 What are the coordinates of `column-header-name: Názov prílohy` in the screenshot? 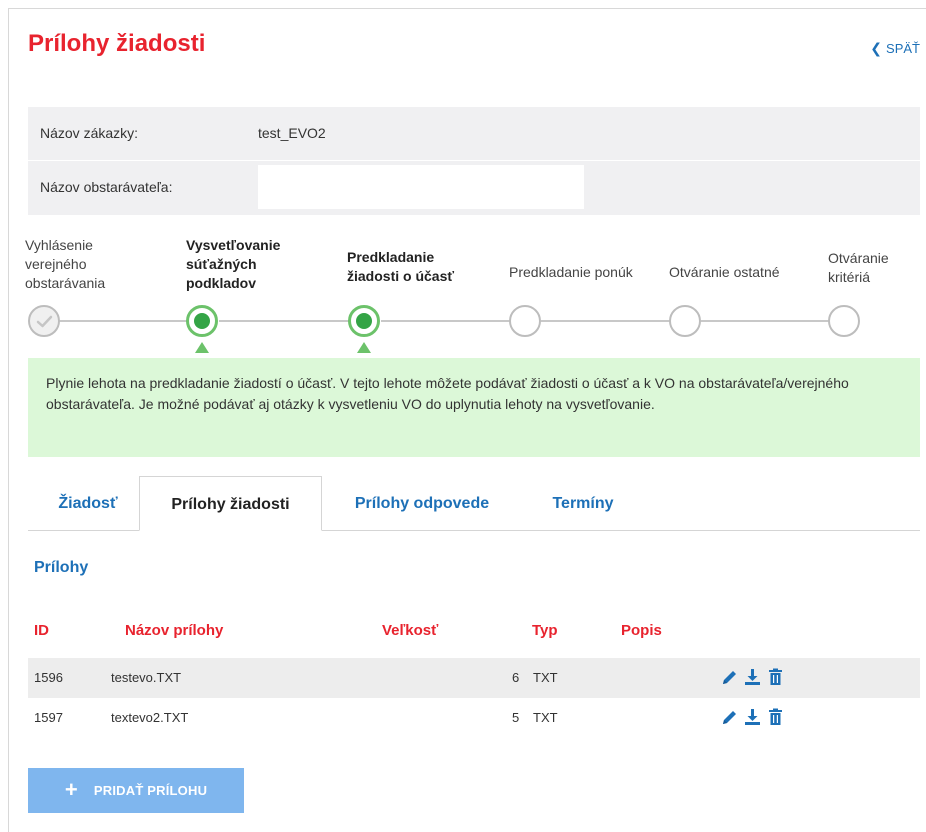 It's located at (174, 630).